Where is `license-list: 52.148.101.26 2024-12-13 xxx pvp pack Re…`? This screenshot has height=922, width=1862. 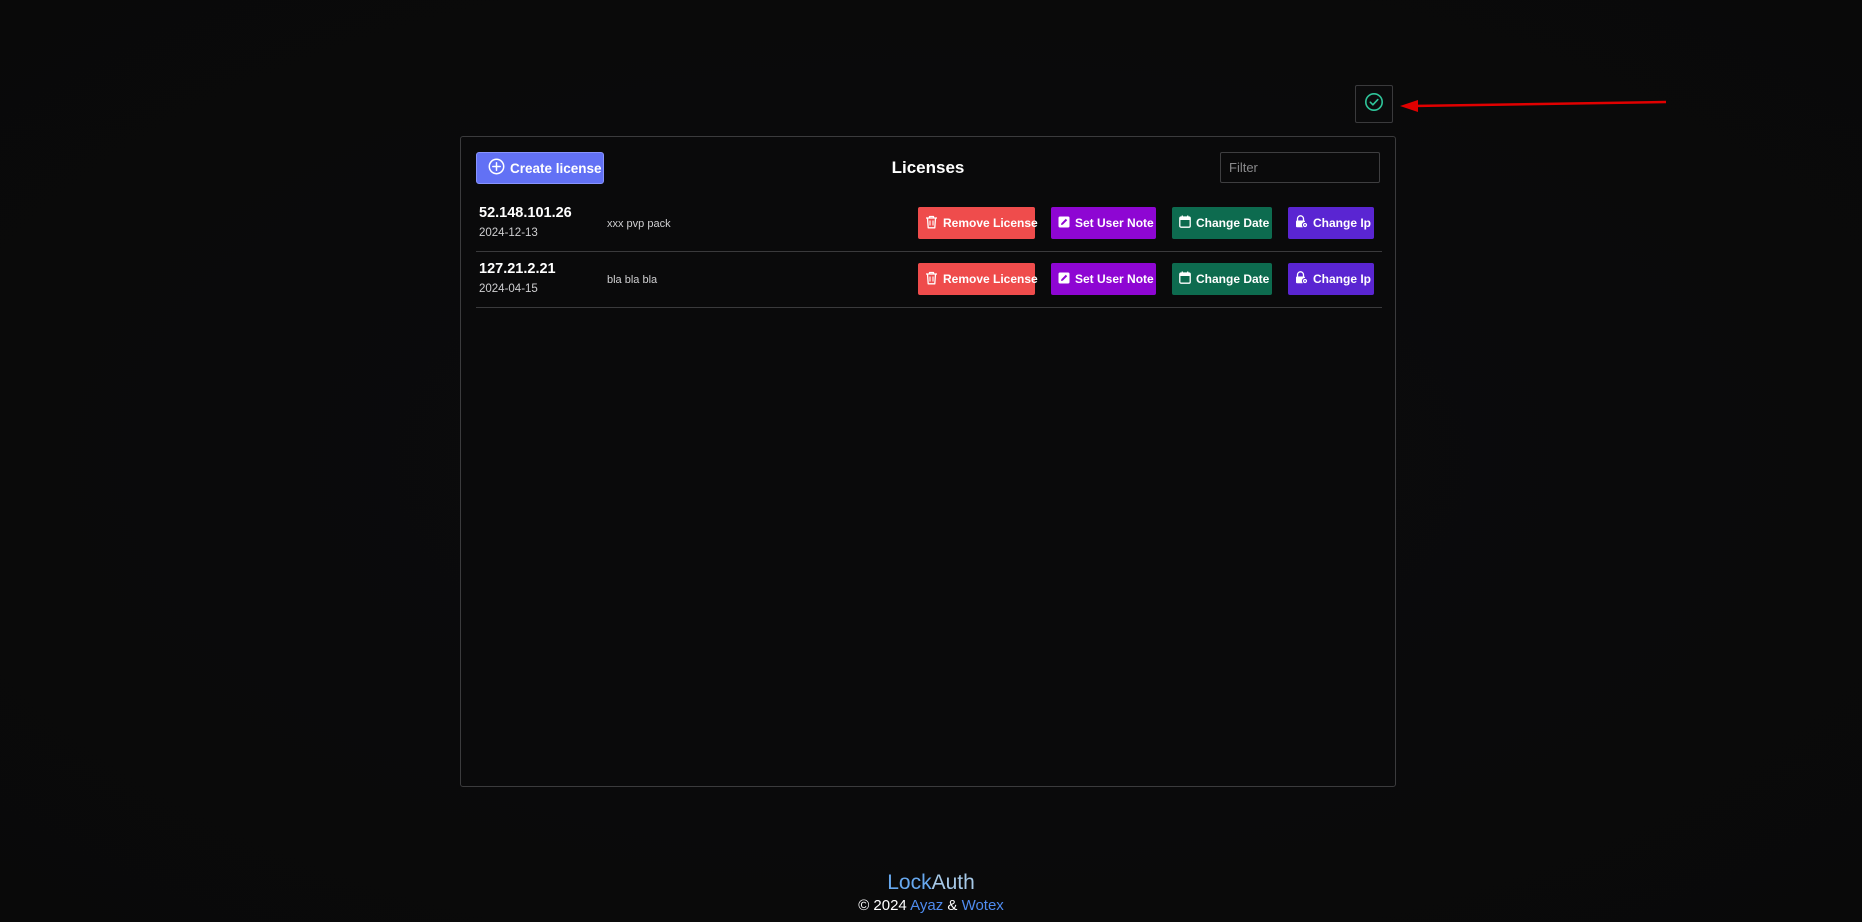 license-list: 52.148.101.26 2024-12-13 xxx pvp pack Re… is located at coordinates (929, 252).